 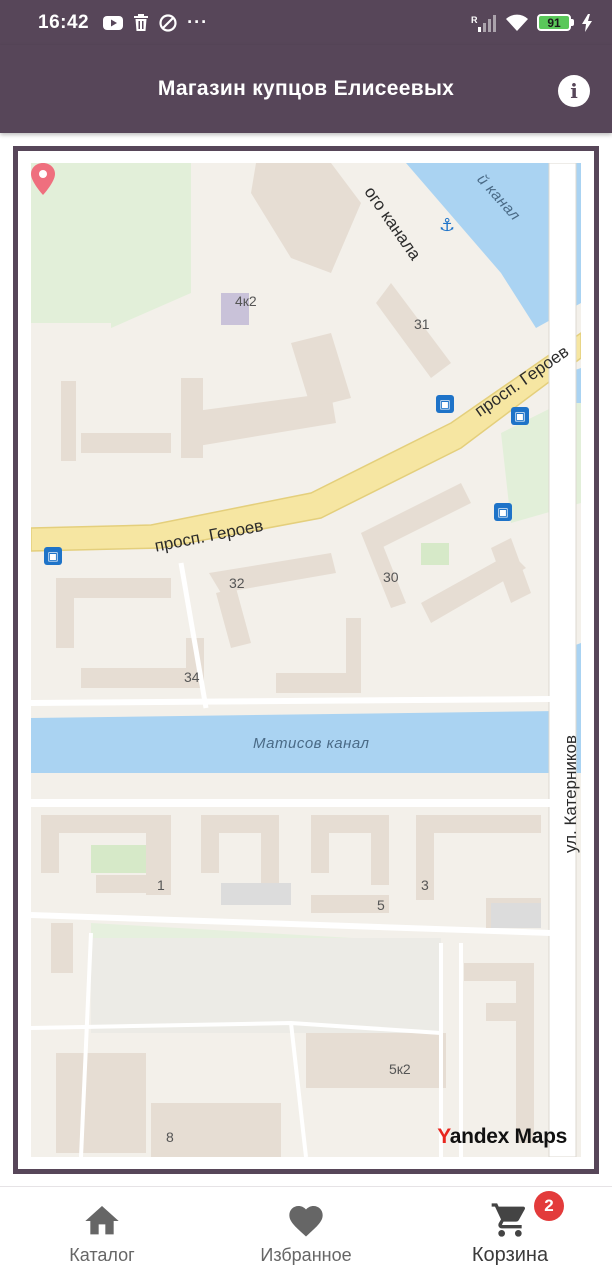 What do you see at coordinates (311, 743) in the screenshot?
I see `water-label-matisov: Матисов канал` at bounding box center [311, 743].